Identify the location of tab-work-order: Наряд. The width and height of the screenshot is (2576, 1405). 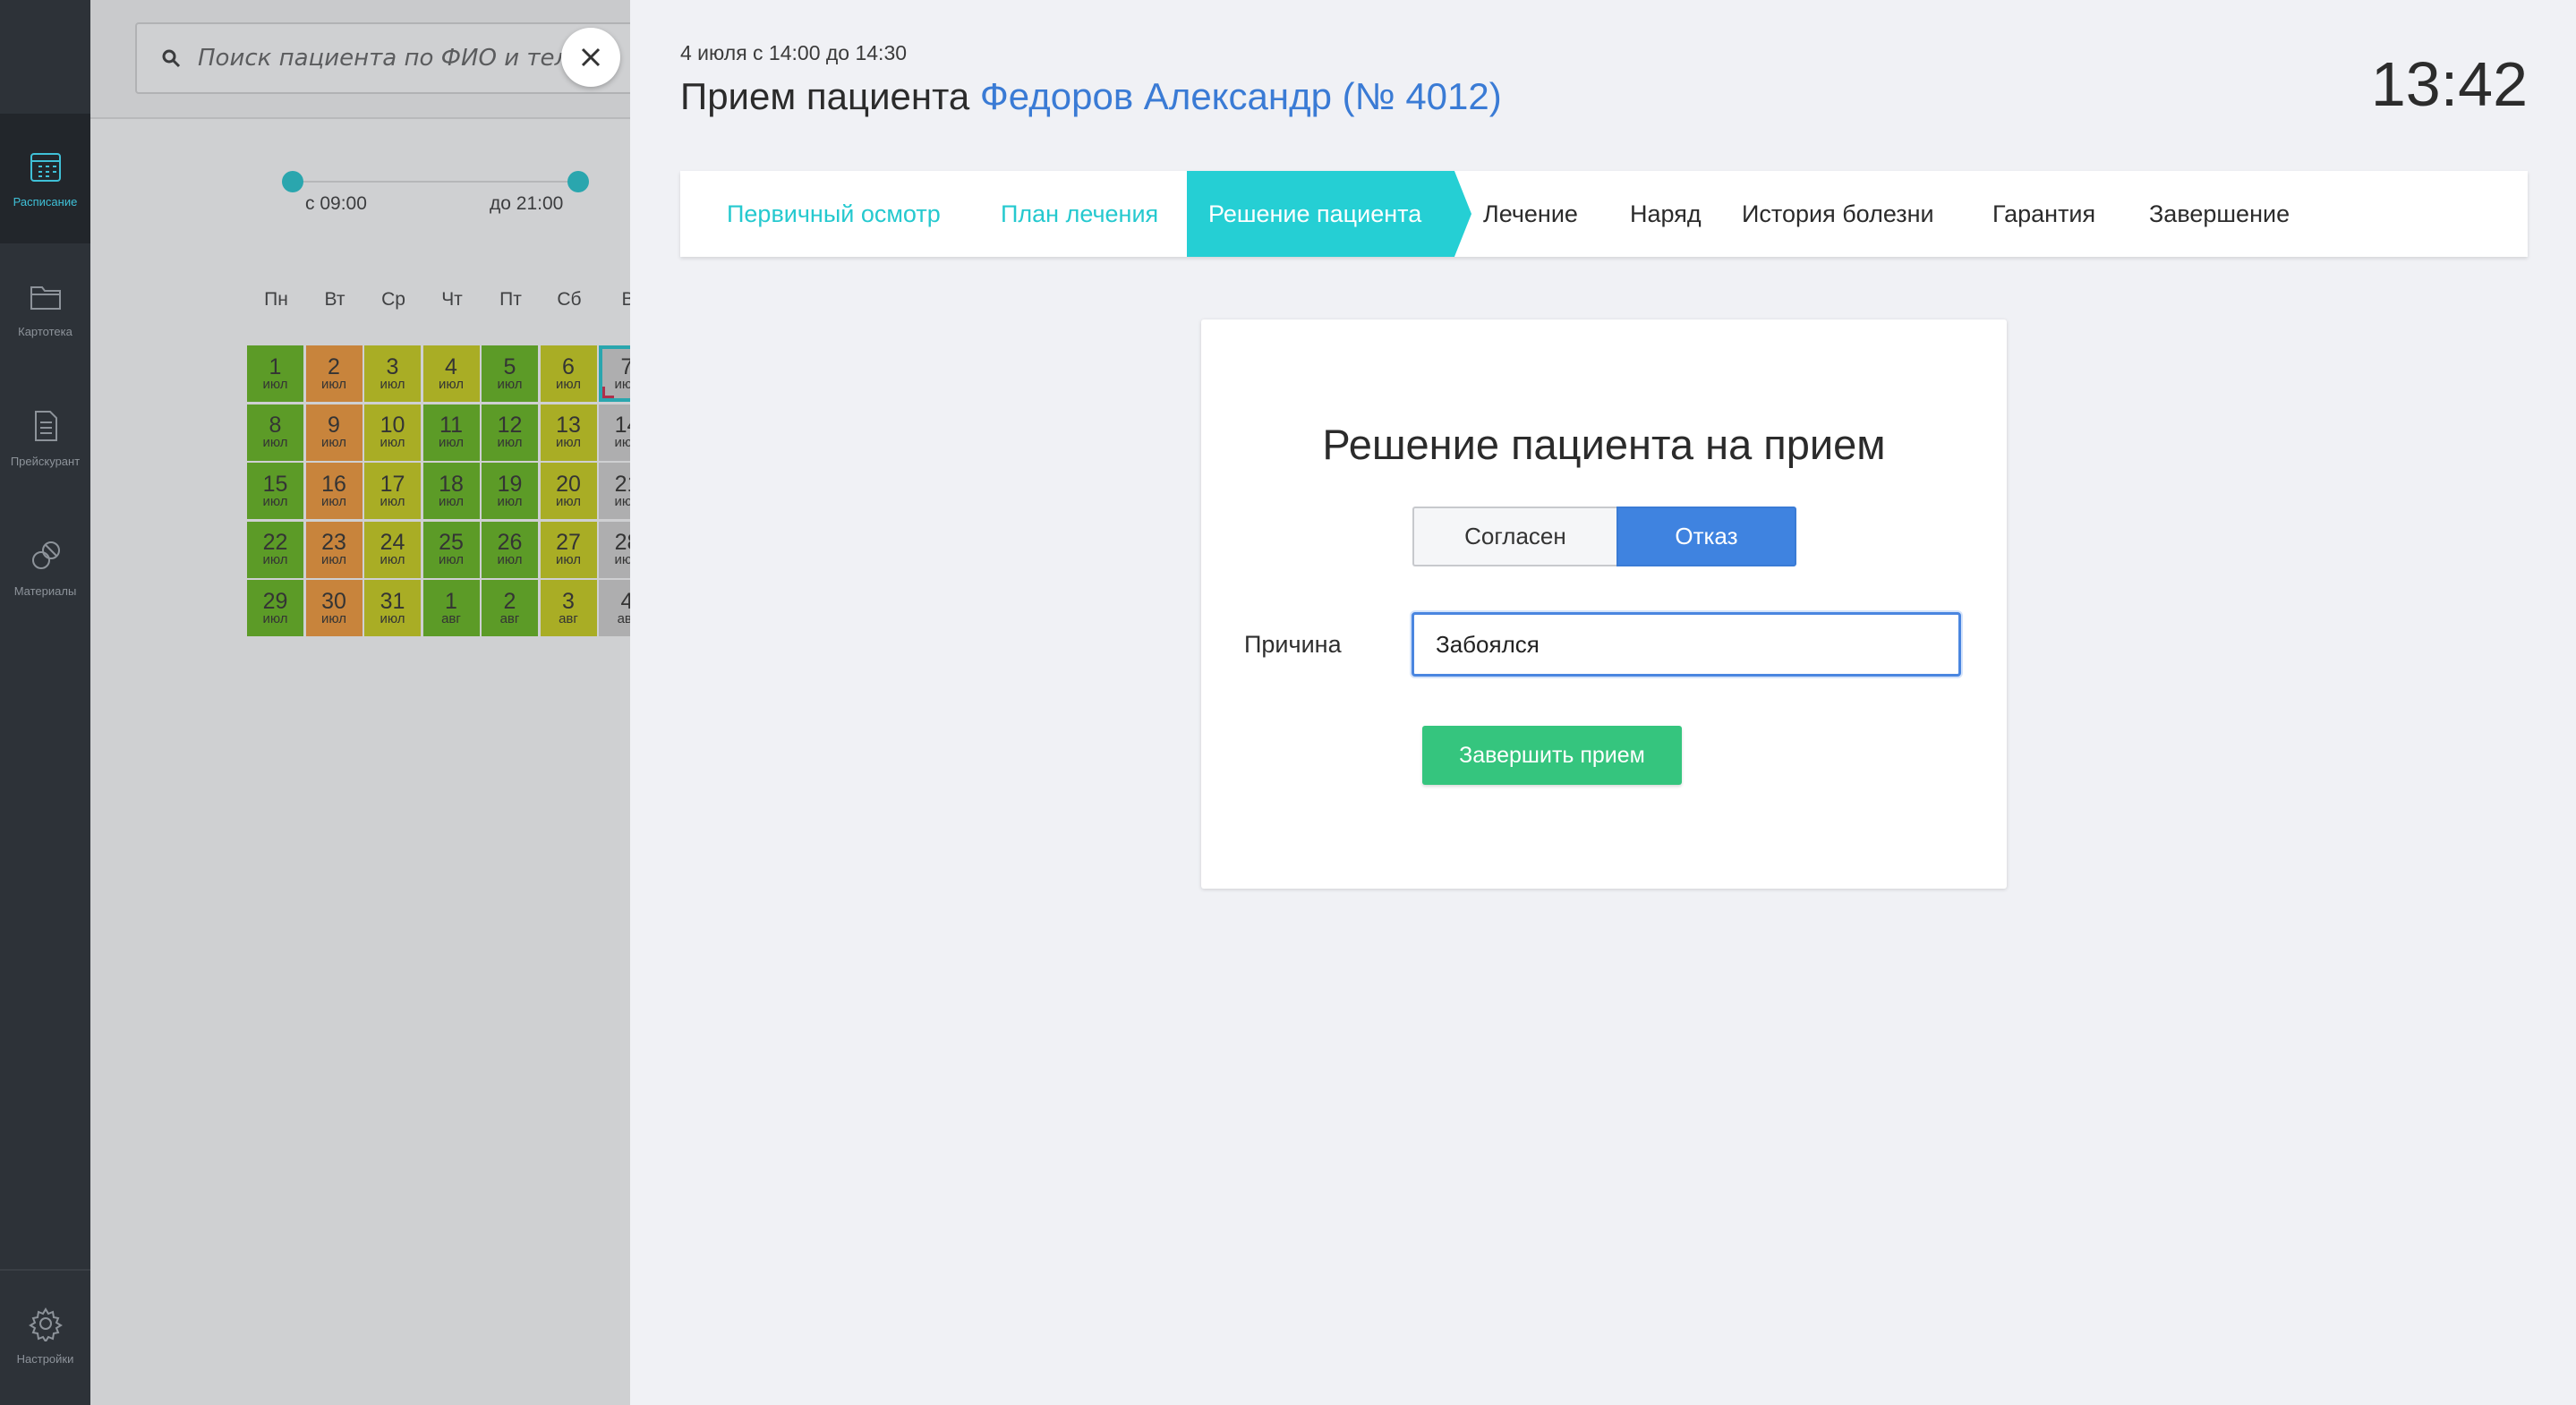
(1666, 214).